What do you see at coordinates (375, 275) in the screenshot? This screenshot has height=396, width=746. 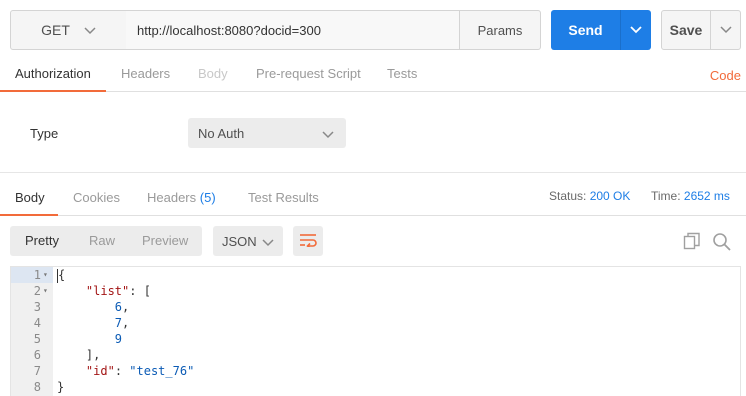 I see `code-line: 1 ▾ {` at bounding box center [375, 275].